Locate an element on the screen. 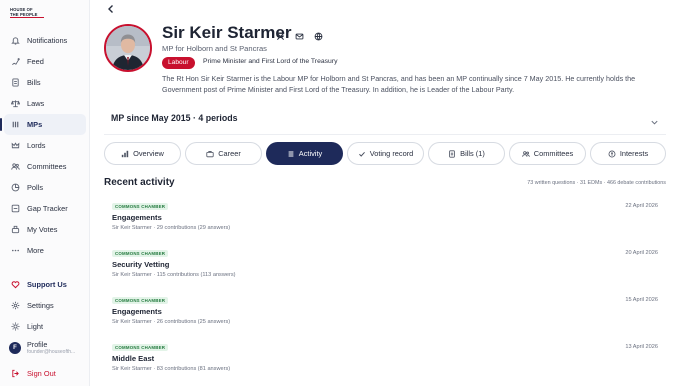 The image size is (680, 386). logo-bar is located at coordinates (27, 17).